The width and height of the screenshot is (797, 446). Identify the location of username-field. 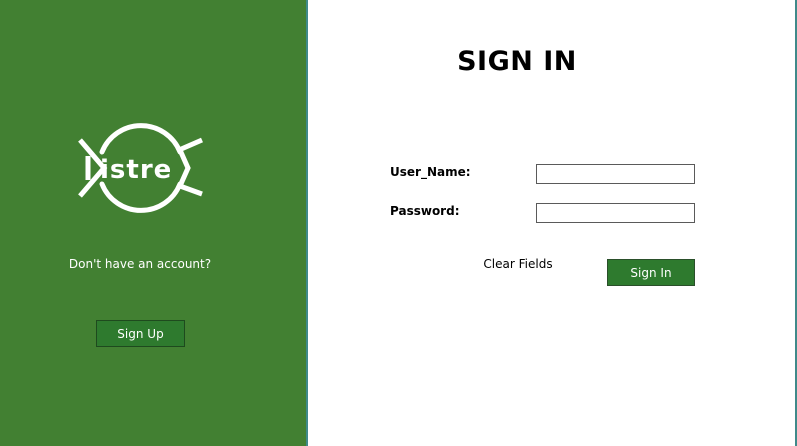
(615, 174).